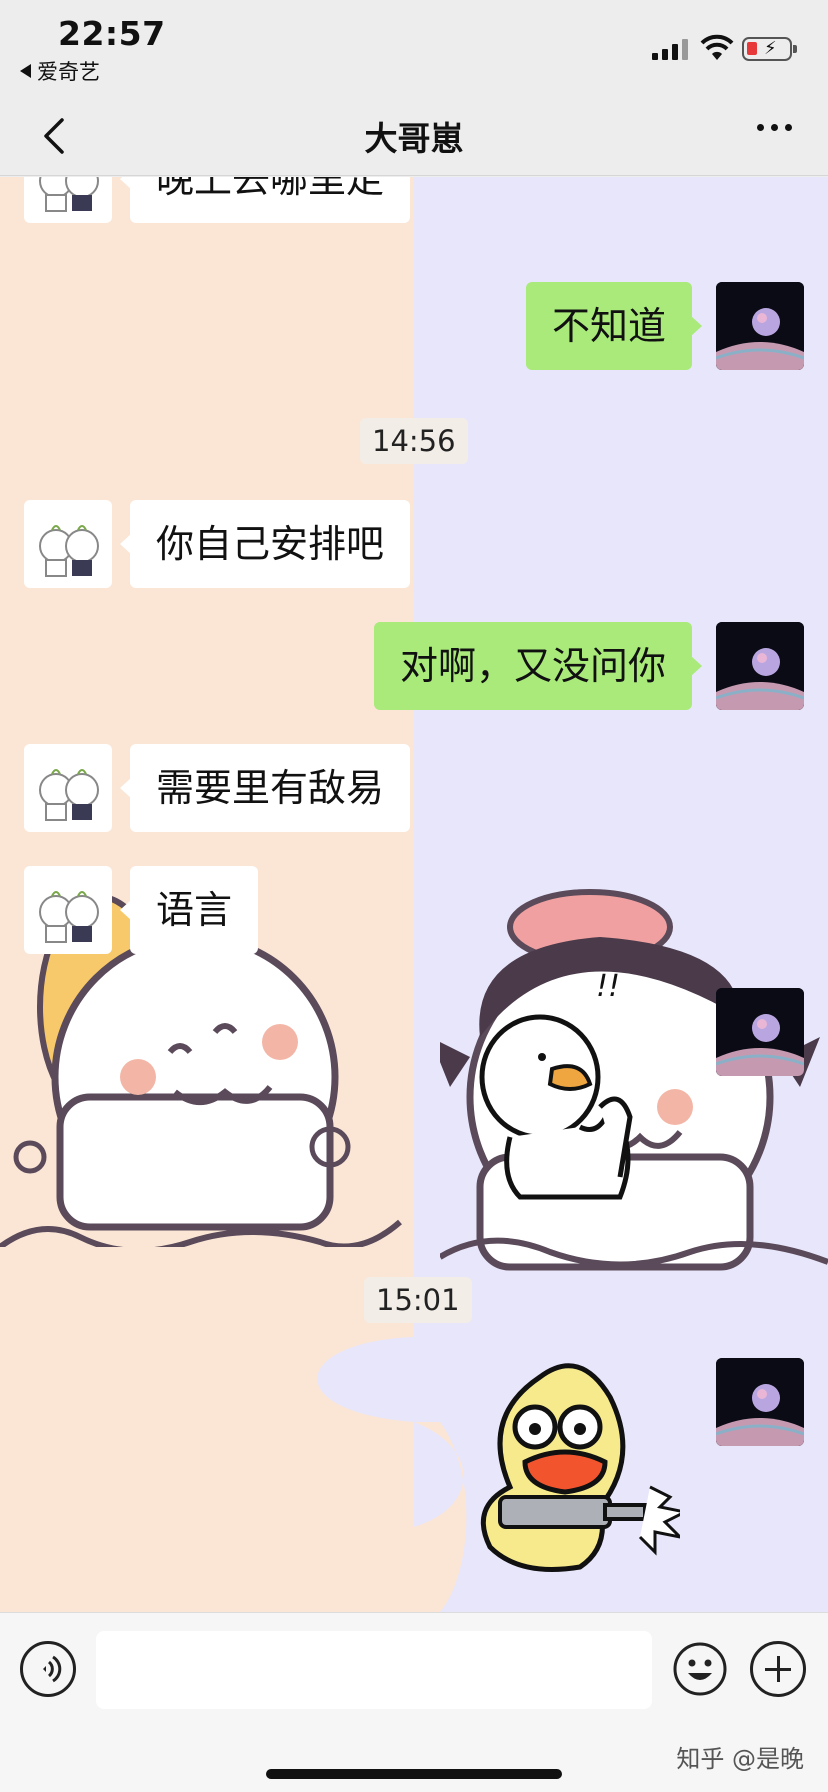  Describe the element at coordinates (418, 1300) in the screenshot. I see `timestamp: 15:01` at that location.